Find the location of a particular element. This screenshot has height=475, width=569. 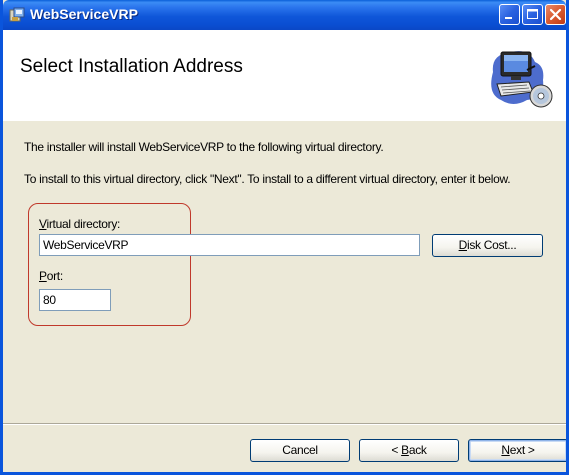

close-button is located at coordinates (555, 14).